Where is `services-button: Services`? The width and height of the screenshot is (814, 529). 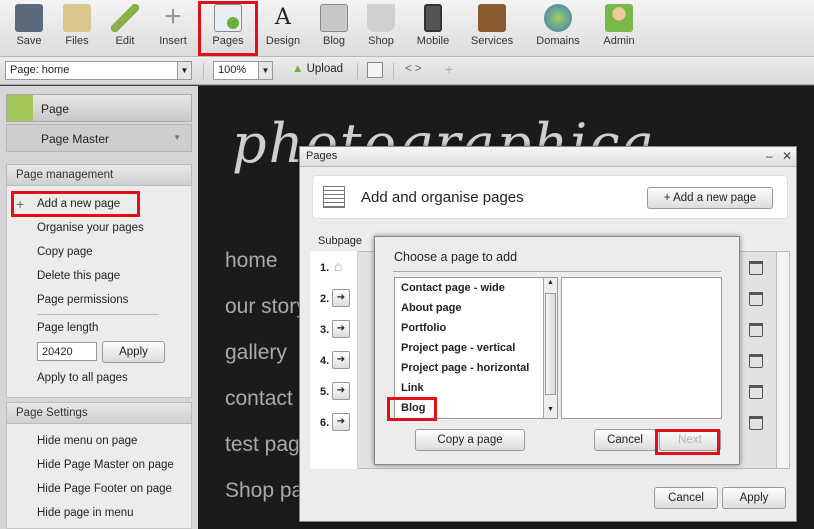 services-button: Services is located at coordinates (492, 29).